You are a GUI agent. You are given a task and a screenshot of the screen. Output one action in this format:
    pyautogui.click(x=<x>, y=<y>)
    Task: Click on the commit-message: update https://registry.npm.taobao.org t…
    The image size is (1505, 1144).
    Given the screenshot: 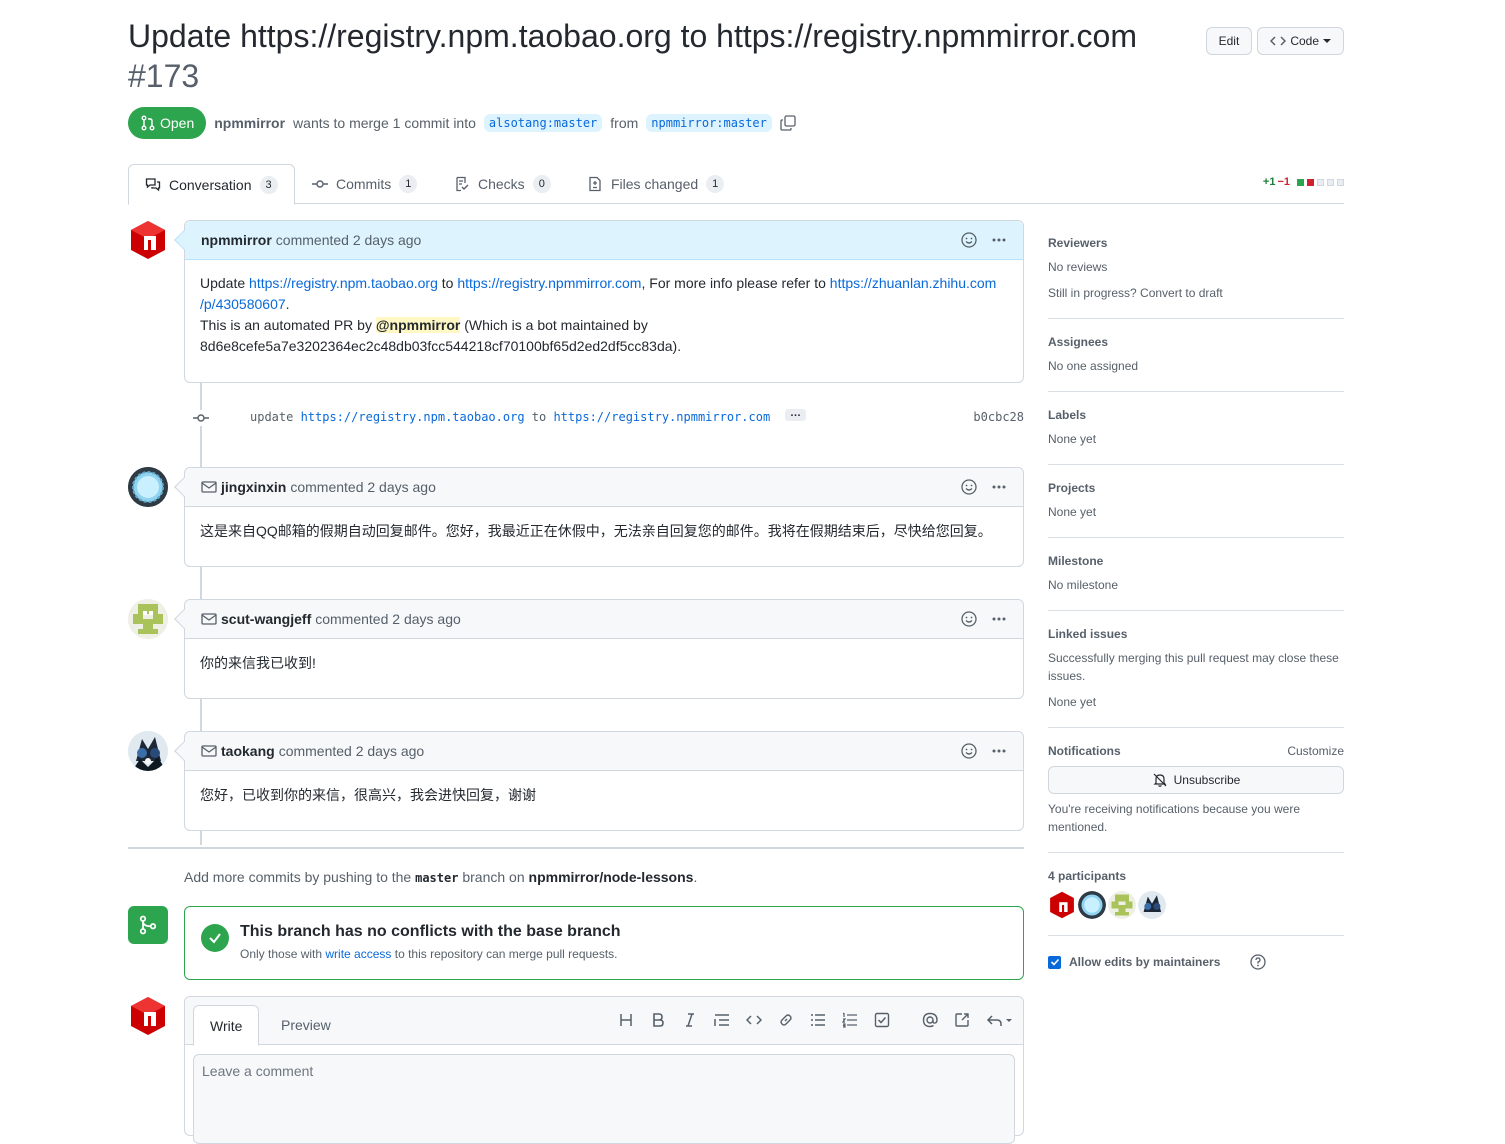 What is the action you would take?
    pyautogui.click(x=510, y=417)
    